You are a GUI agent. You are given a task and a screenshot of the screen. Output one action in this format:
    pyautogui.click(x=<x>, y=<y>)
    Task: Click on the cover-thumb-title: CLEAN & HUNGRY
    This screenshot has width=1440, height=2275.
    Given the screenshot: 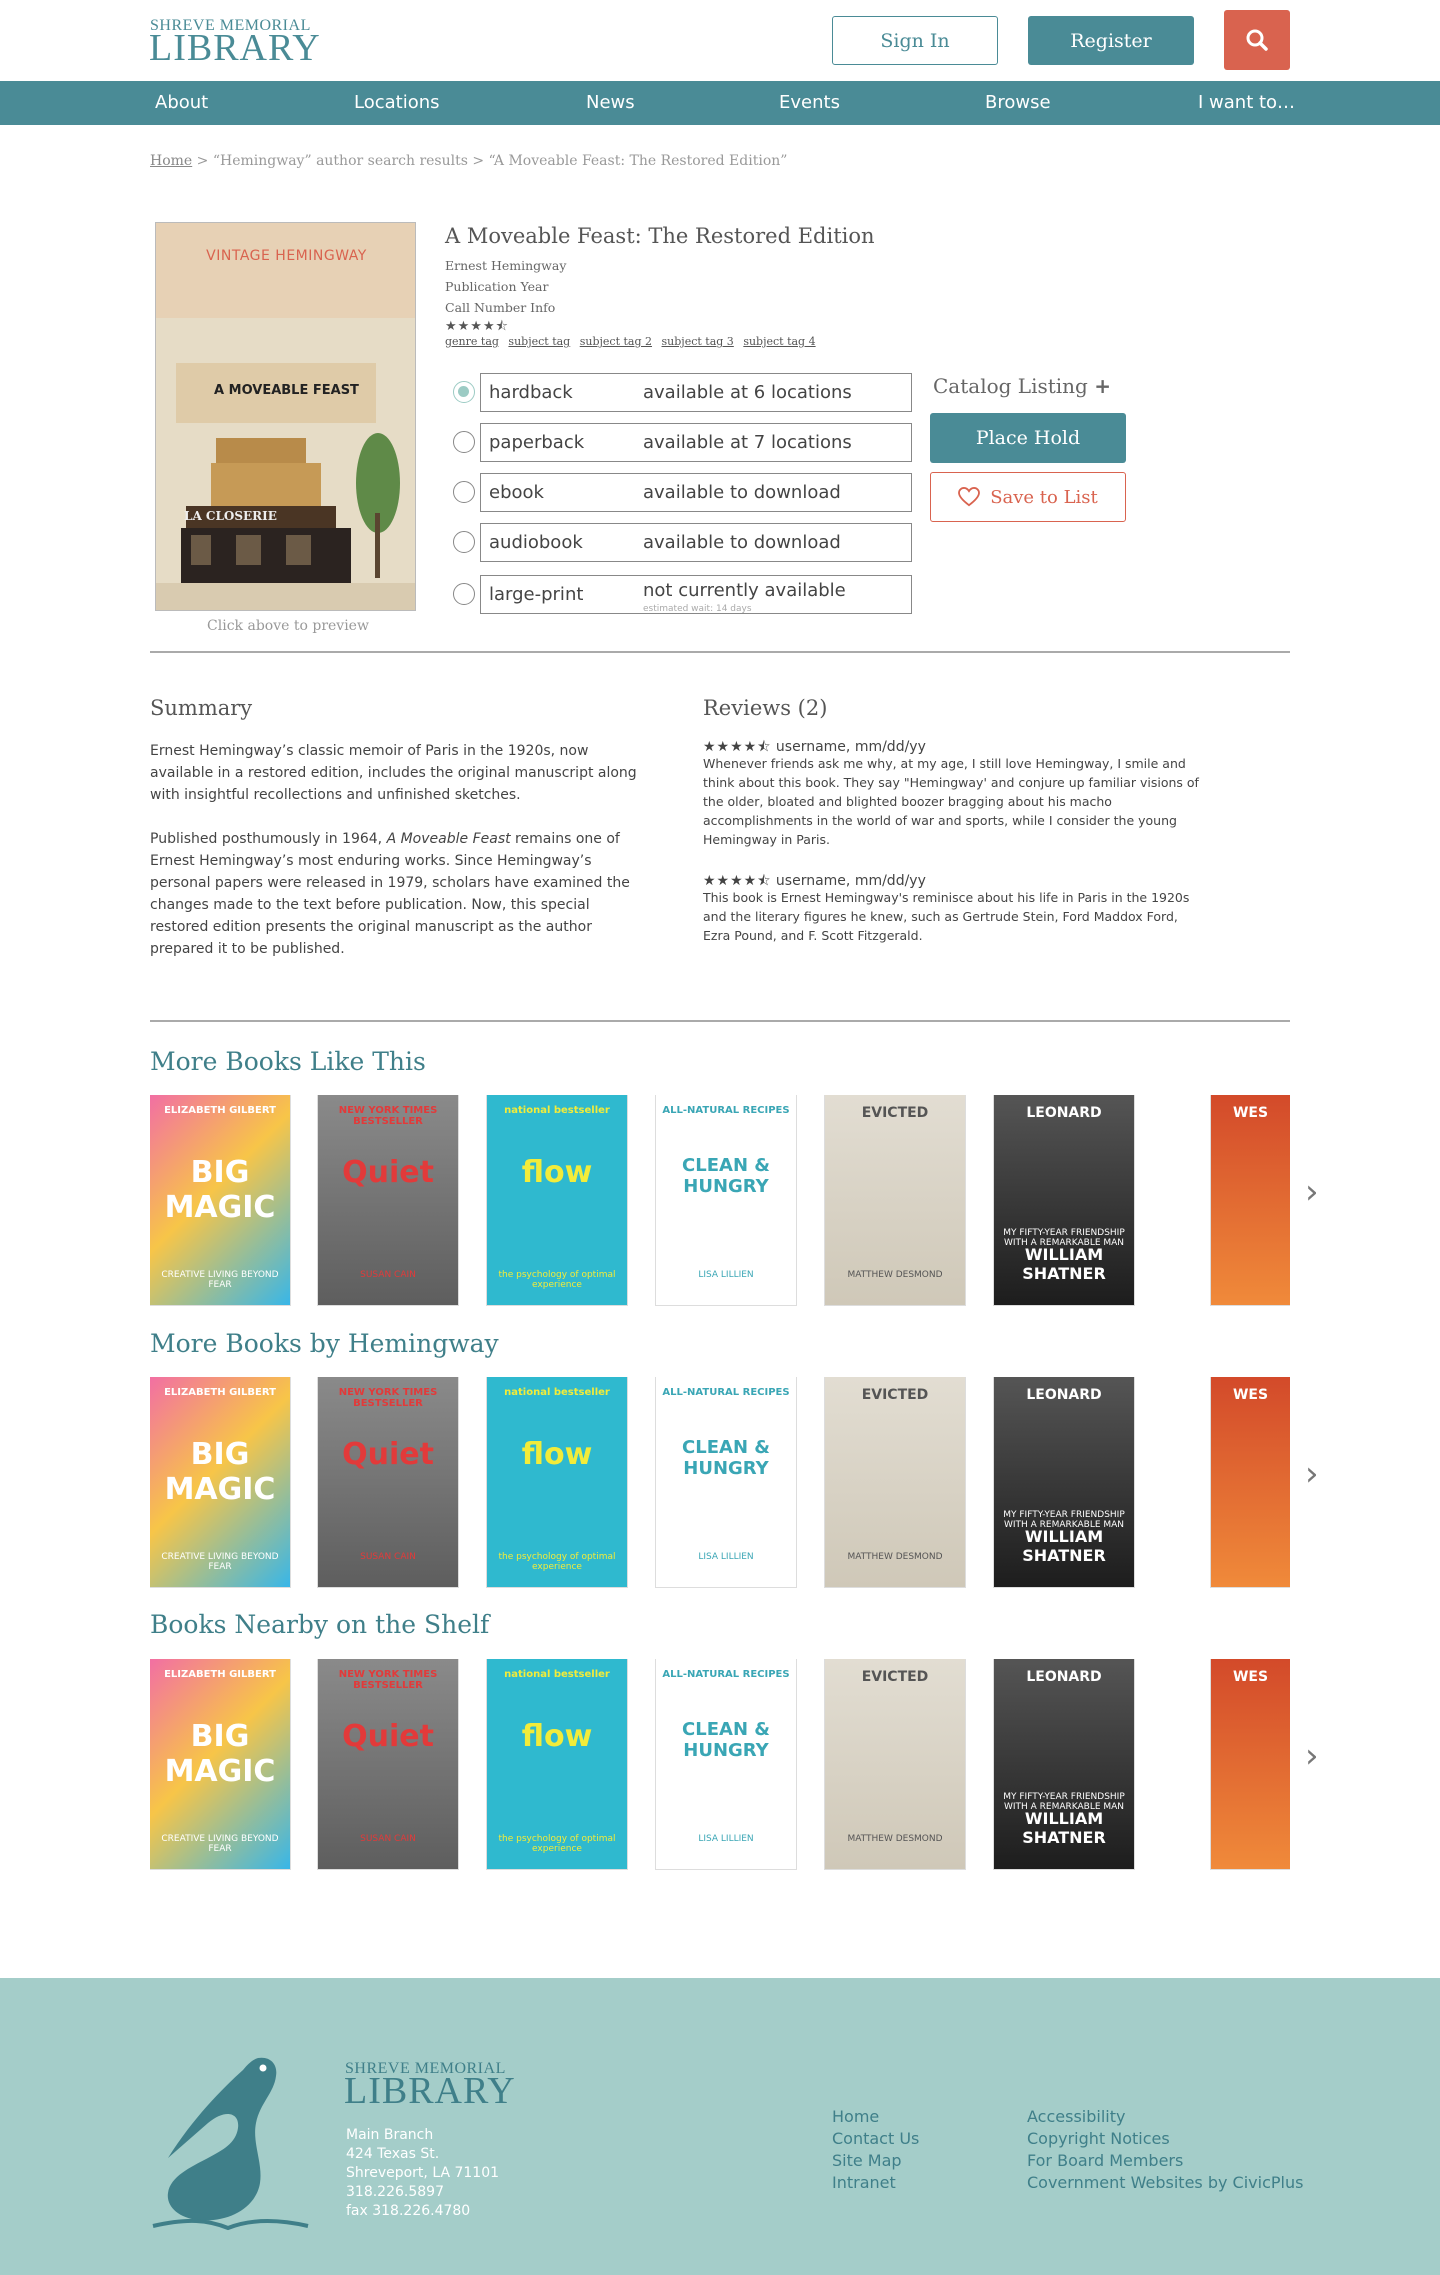 What is the action you would take?
    pyautogui.click(x=726, y=1458)
    